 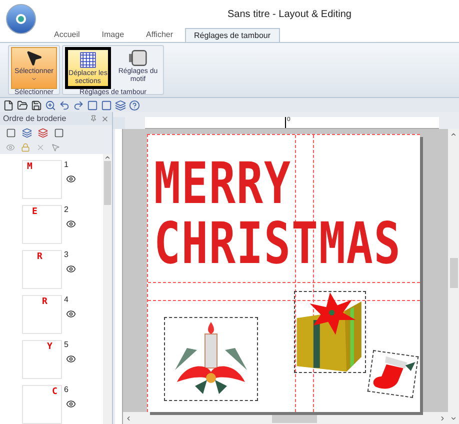 I want to click on scroll-right-icon, so click(x=442, y=418).